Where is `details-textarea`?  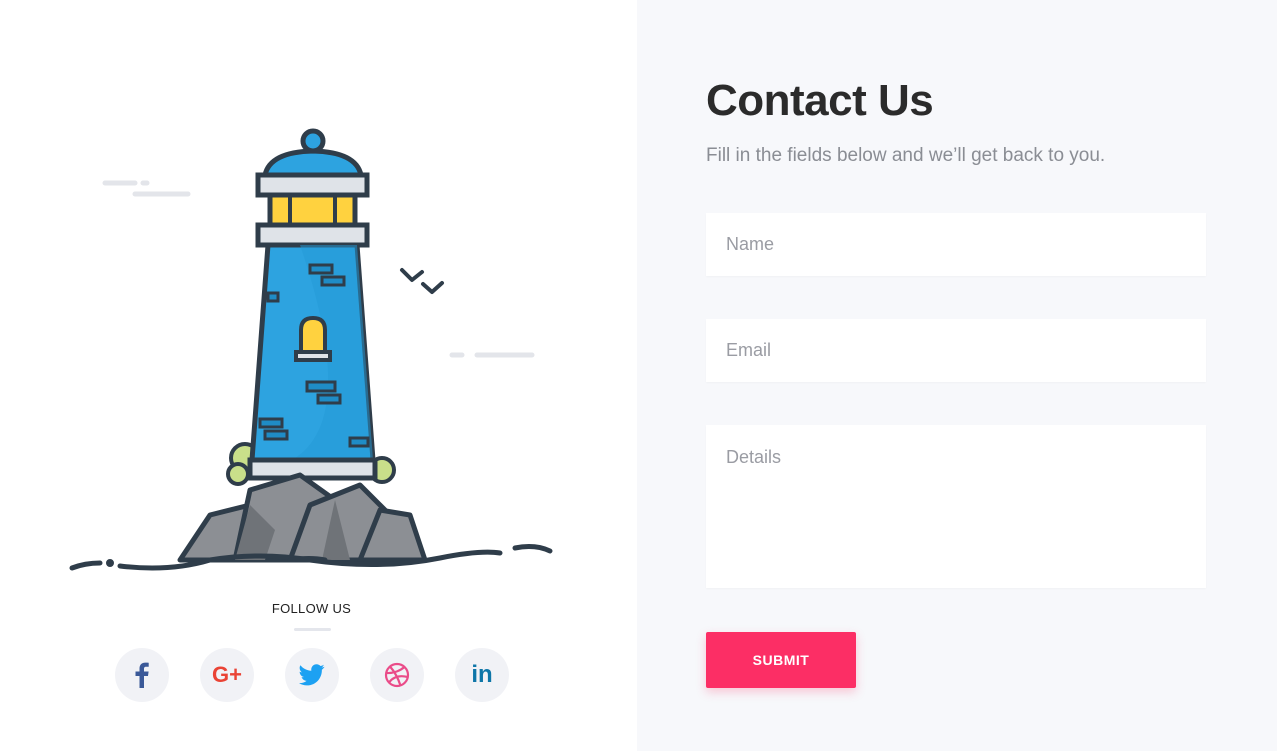 details-textarea is located at coordinates (956, 506).